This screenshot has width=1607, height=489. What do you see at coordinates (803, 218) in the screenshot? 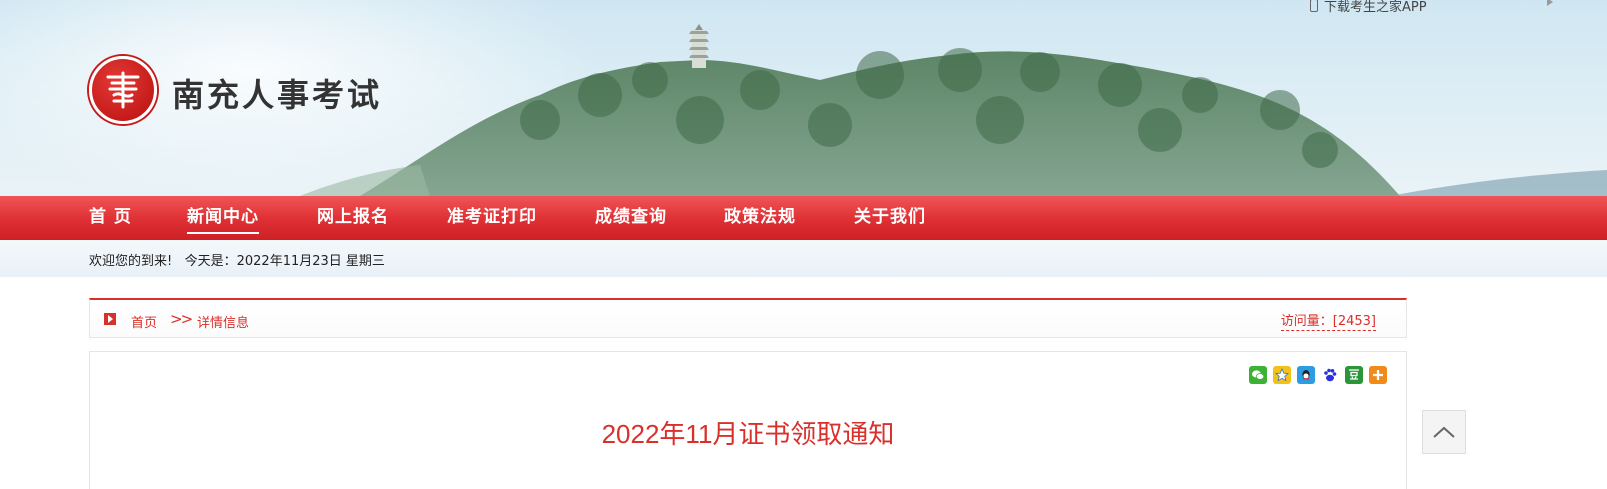
I see `main-nav: 首 页 新闻中心 网上报名 准考证打印 成绩查询 政策法规 关于我们` at bounding box center [803, 218].